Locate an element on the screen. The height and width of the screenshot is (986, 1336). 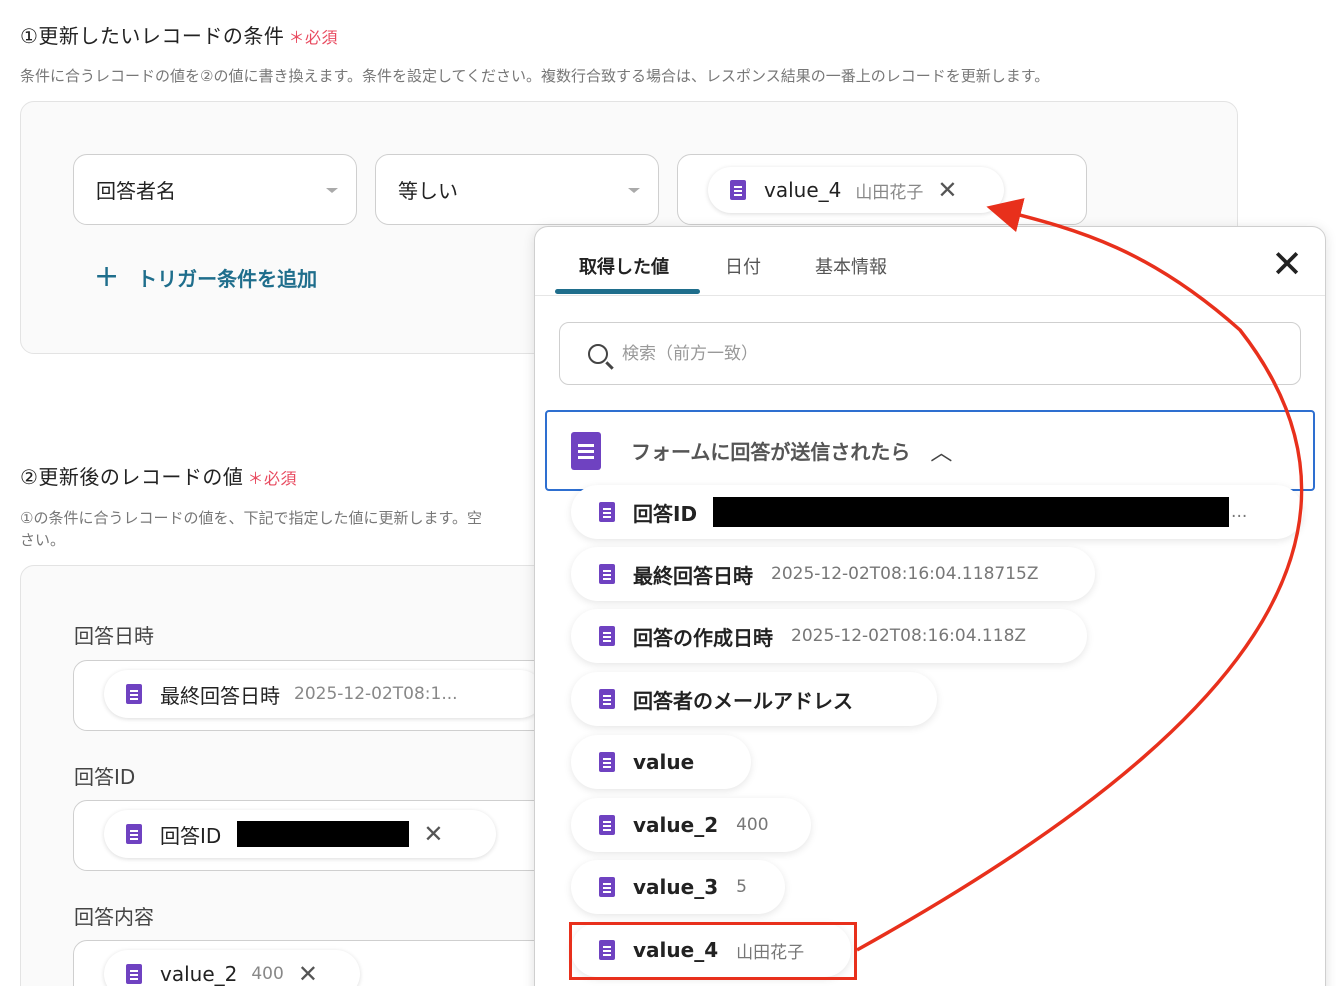
item-name: 最終回答日時 is located at coordinates (693, 575).